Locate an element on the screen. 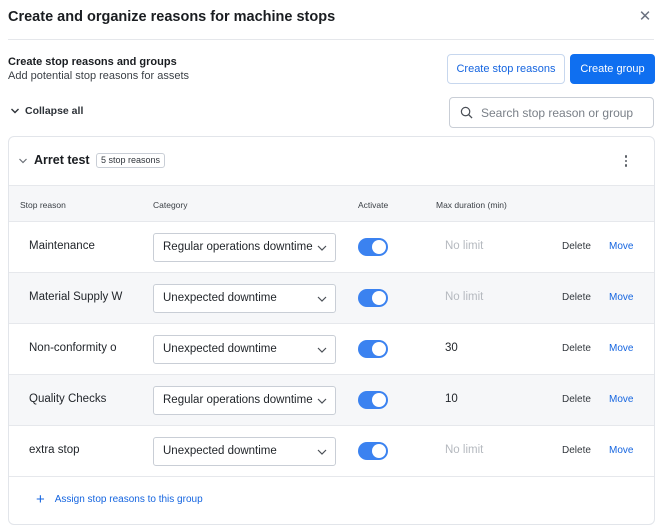  group-header: Arret test 5 stop reasons is located at coordinates (331, 161).